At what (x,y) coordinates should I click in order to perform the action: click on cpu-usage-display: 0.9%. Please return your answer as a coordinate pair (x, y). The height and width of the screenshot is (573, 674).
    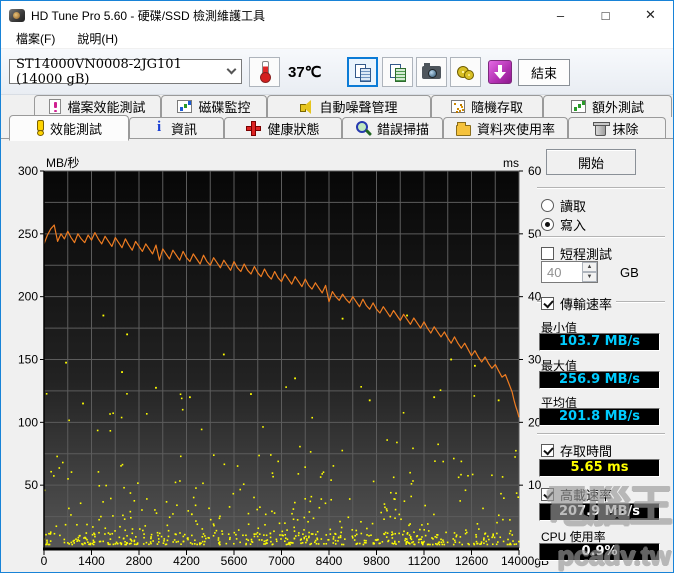
    Looking at the image, I should click on (599, 552).